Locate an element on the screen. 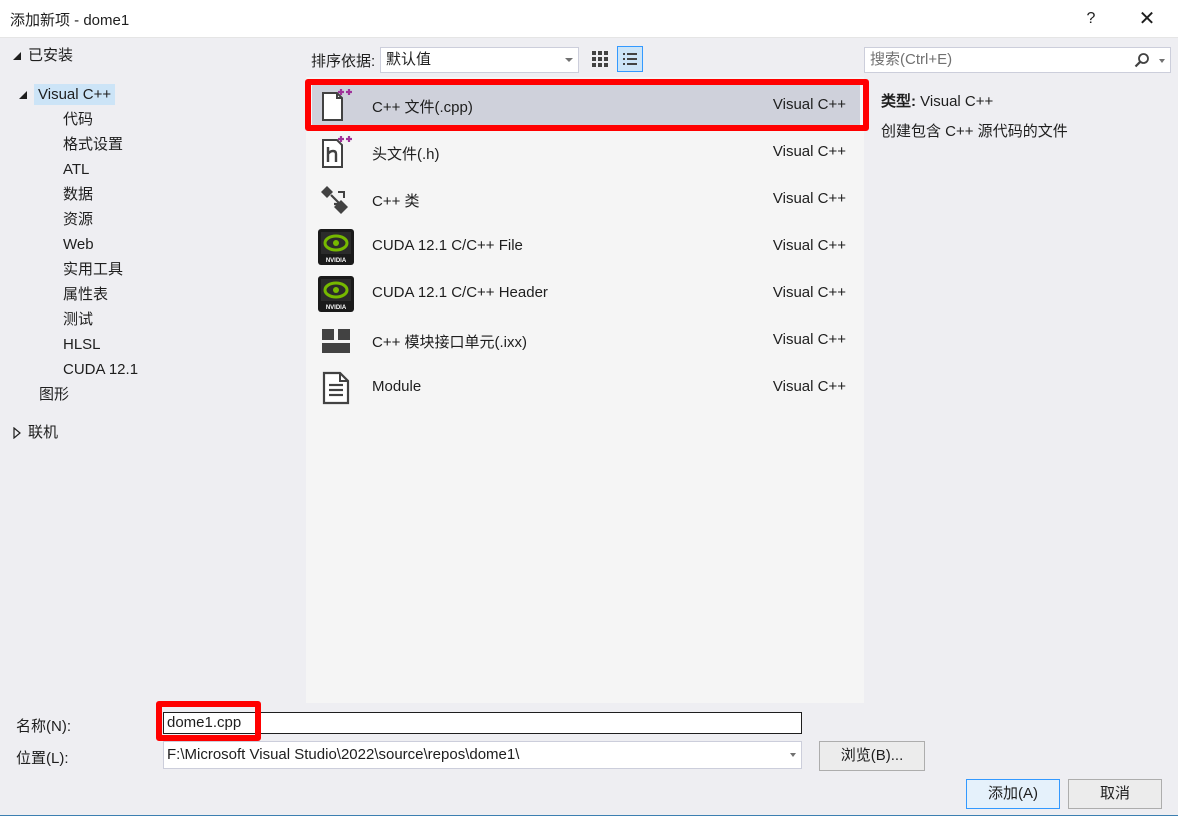 The width and height of the screenshot is (1178, 816). tree-item-cuda: CUDA 12.1 is located at coordinates (100, 370).